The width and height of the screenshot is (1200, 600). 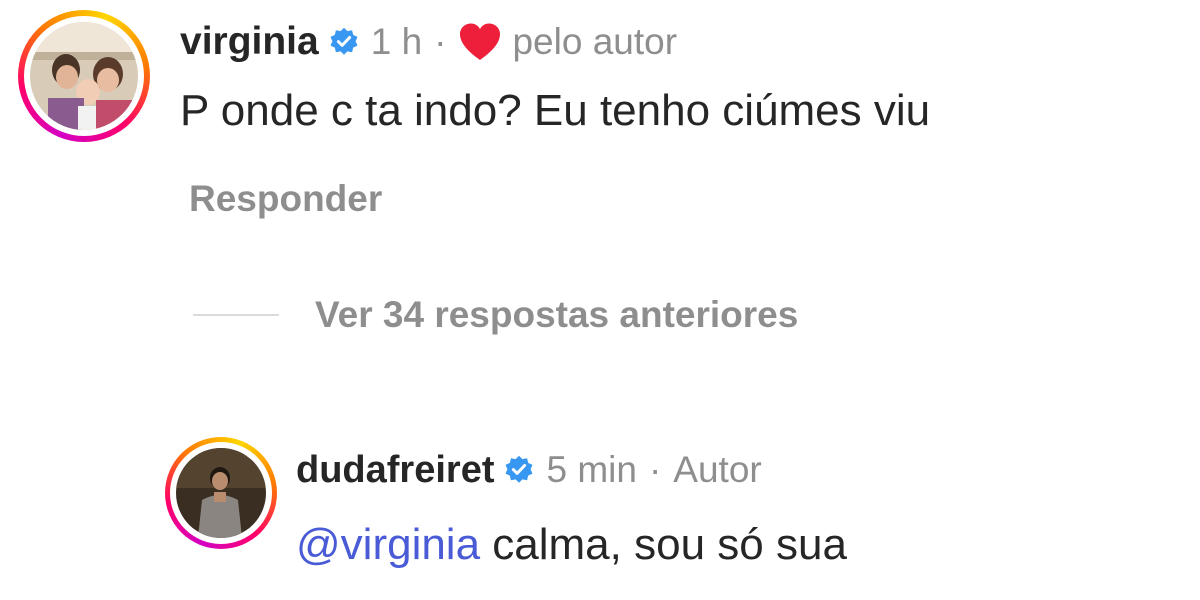 I want to click on comment-text: P onde c ta indo? Eu tenho ciúmes viu, so click(x=555, y=110).